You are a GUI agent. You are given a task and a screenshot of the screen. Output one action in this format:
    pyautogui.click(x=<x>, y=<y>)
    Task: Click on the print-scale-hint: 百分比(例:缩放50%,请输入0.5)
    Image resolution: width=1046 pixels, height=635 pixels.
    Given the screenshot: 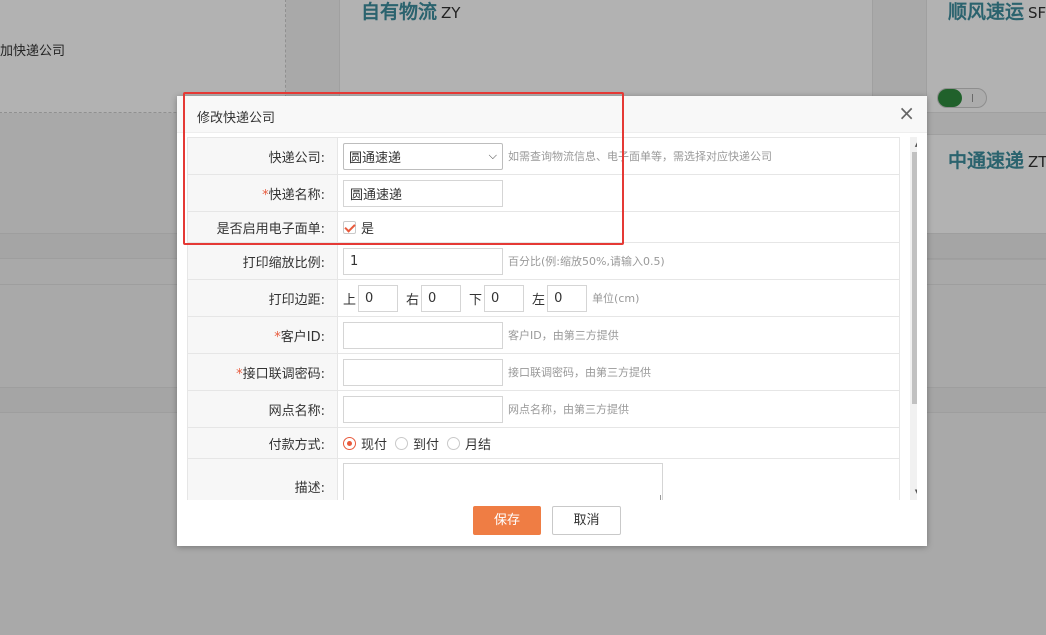 What is the action you would take?
    pyautogui.click(x=586, y=261)
    